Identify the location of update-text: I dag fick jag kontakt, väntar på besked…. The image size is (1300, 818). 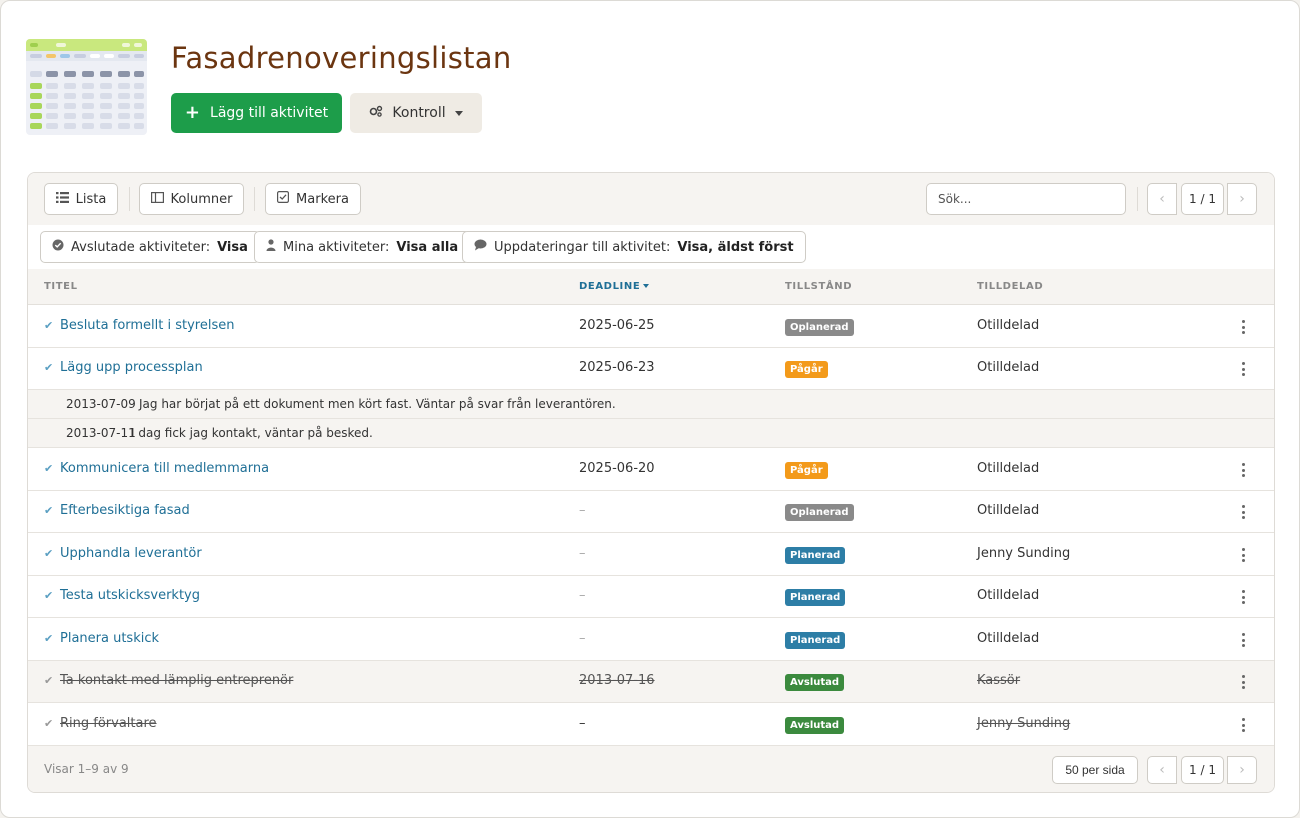
(252, 433).